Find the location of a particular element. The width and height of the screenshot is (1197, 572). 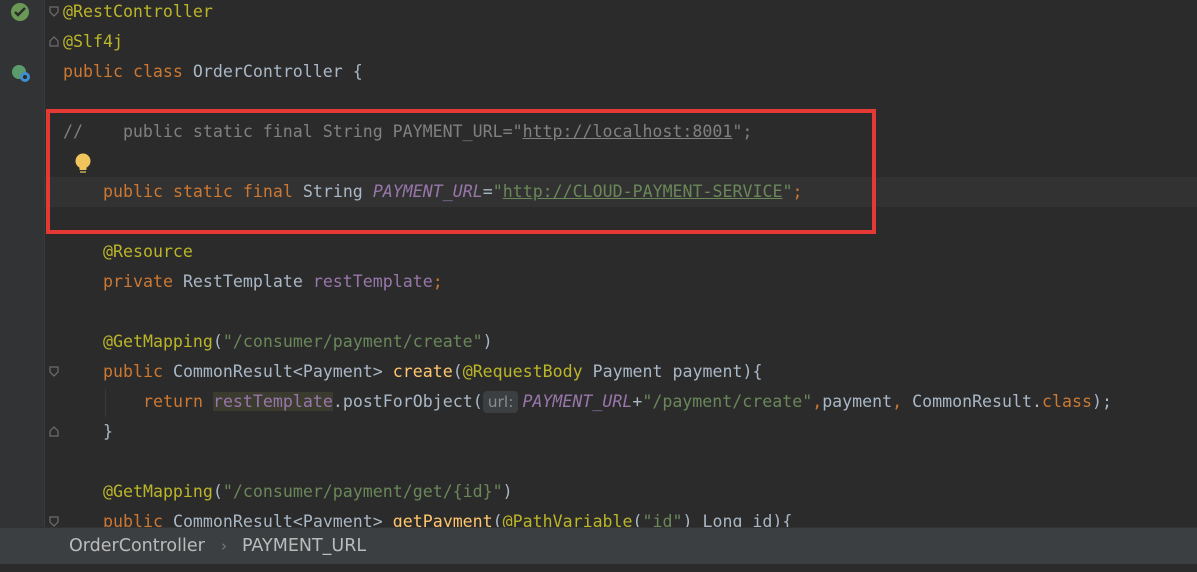

code-line-1: @RestController is located at coordinates (138, 13).